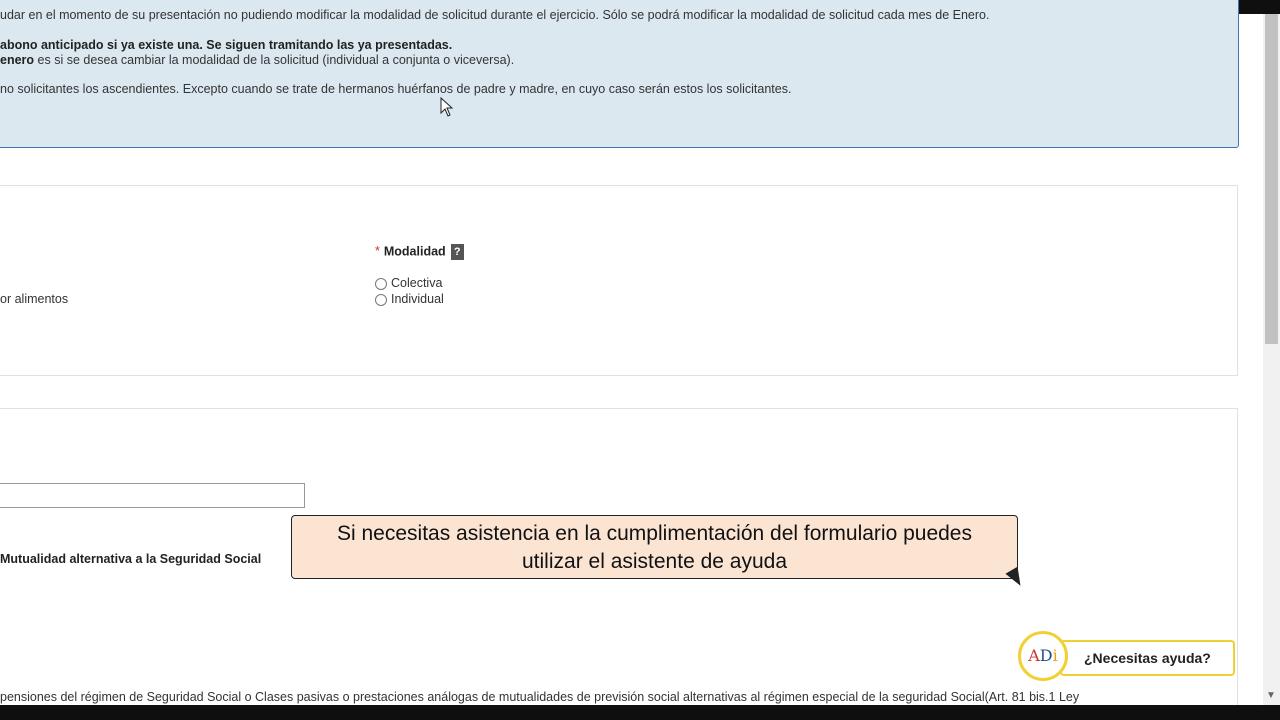  What do you see at coordinates (409, 299) in the screenshot?
I see `radio-individual: Individual` at bounding box center [409, 299].